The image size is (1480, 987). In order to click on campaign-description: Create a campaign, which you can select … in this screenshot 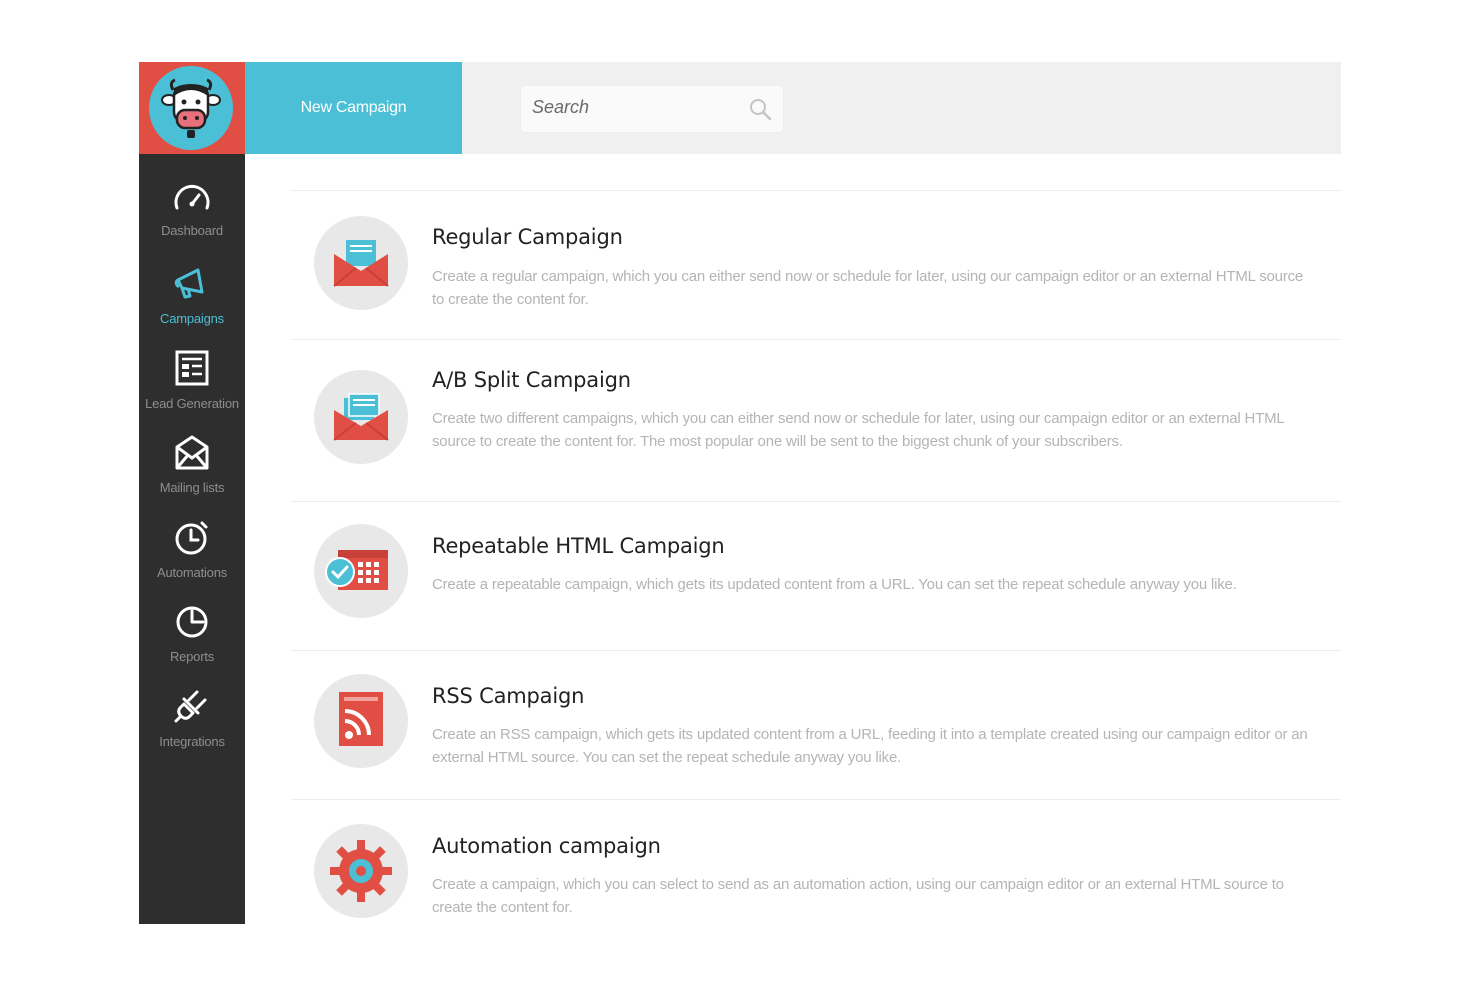, I will do `click(858, 896)`.